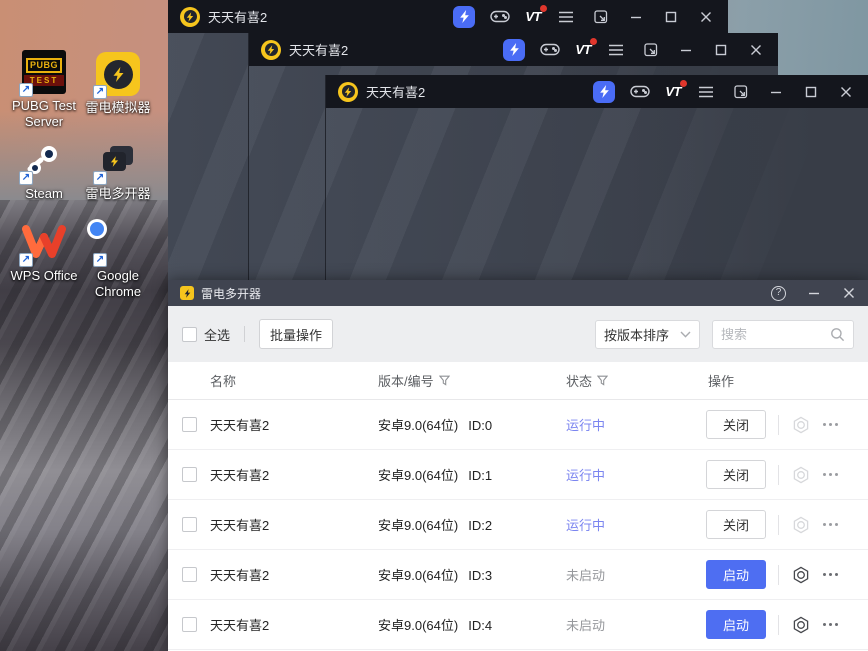 The height and width of the screenshot is (651, 868). Describe the element at coordinates (778, 293) in the screenshot. I see `help-icon: ?` at that location.